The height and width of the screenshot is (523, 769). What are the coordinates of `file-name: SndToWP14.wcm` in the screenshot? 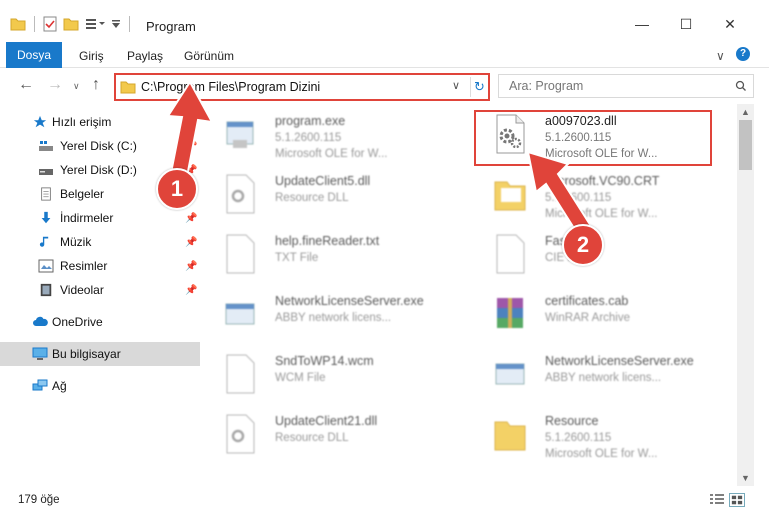 It's located at (324, 361).